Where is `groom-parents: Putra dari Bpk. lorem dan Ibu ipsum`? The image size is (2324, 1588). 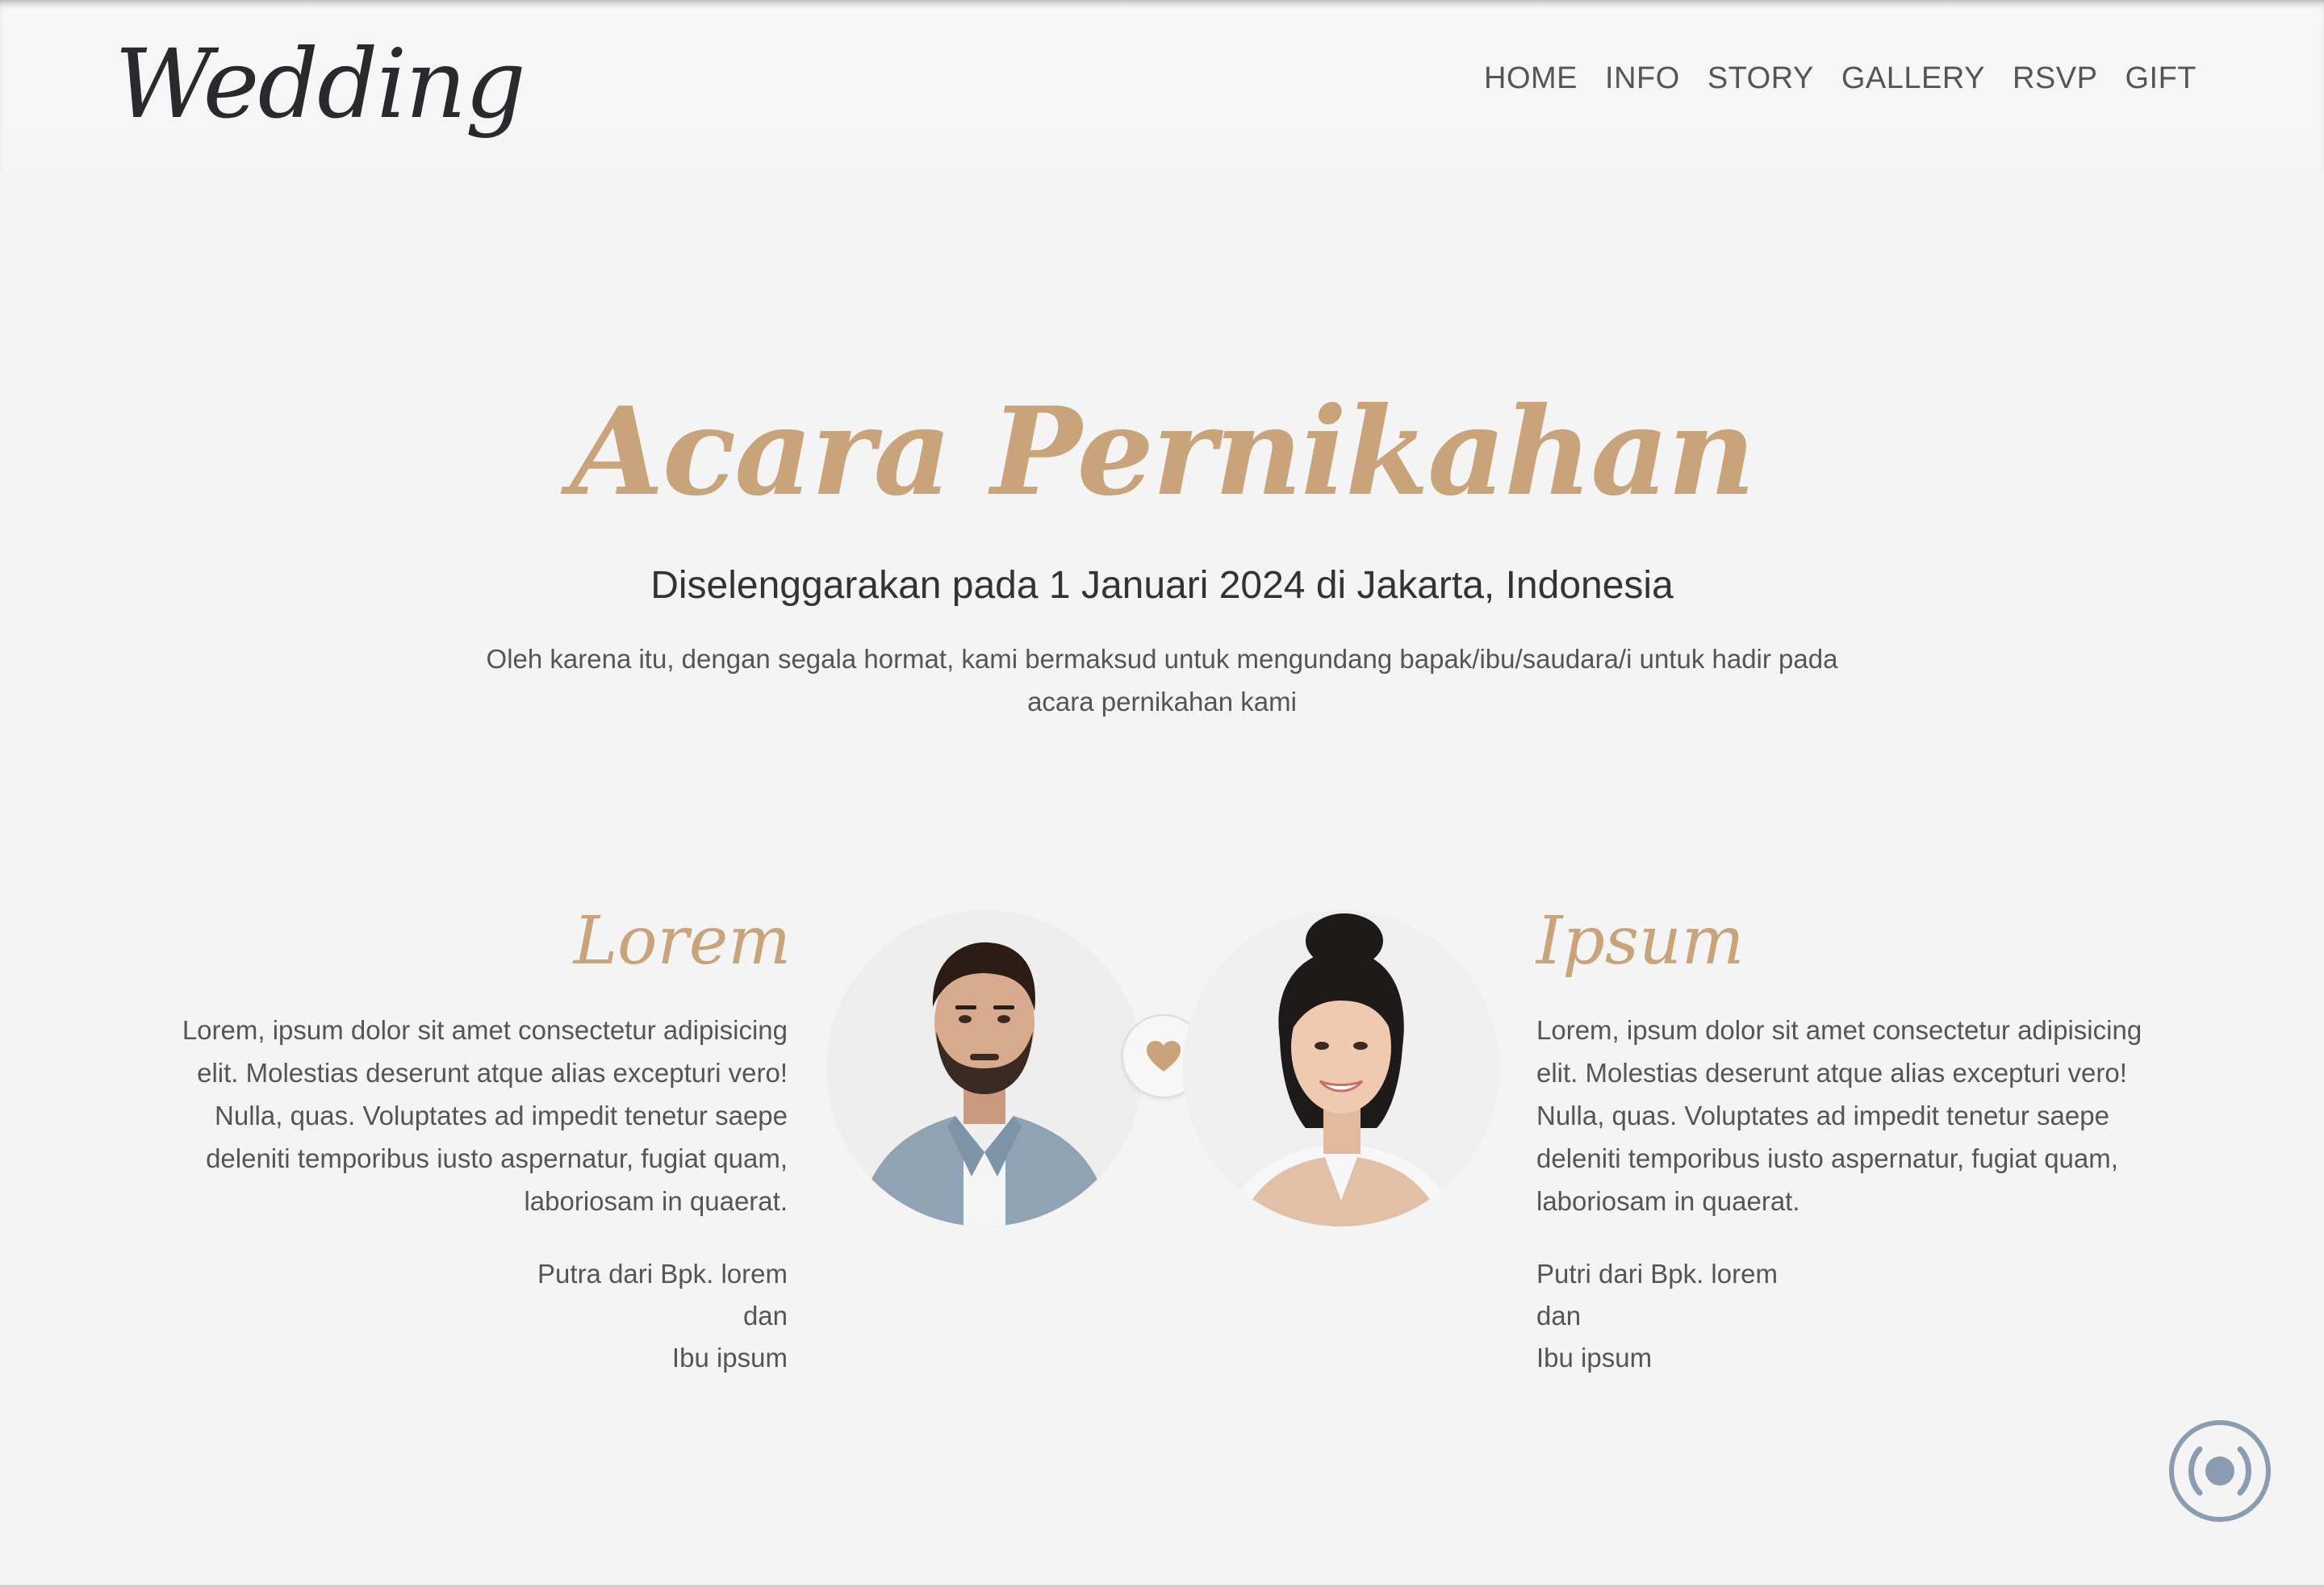
groom-parents: Putra dari Bpk. lorem dan Ibu ipsum is located at coordinates (461, 1316).